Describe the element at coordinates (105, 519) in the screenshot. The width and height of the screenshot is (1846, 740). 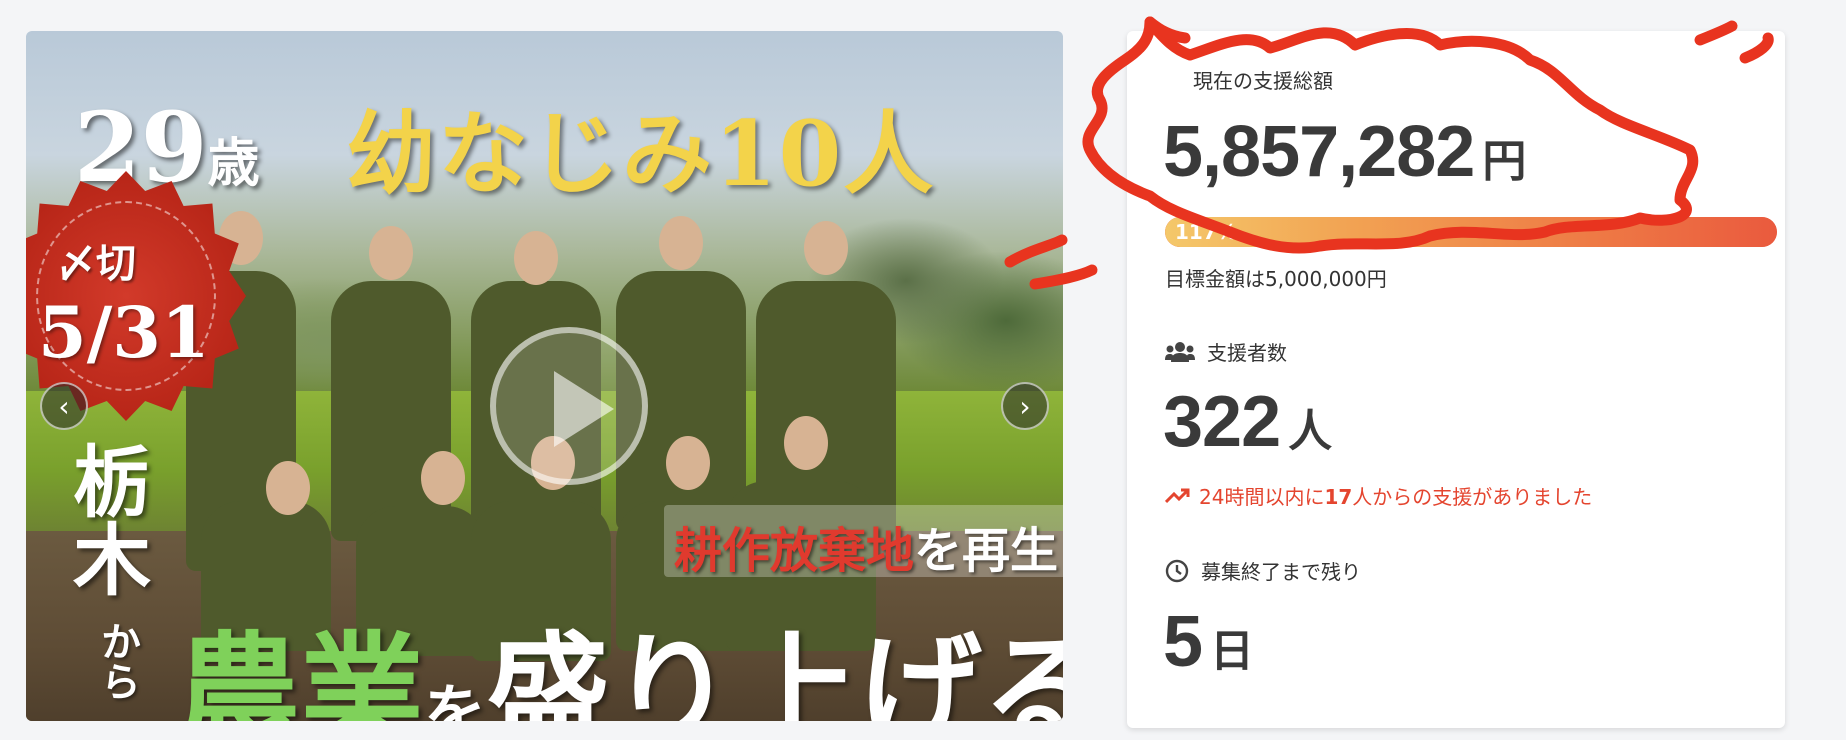
I see `prefecture-caption: 栃木` at that location.